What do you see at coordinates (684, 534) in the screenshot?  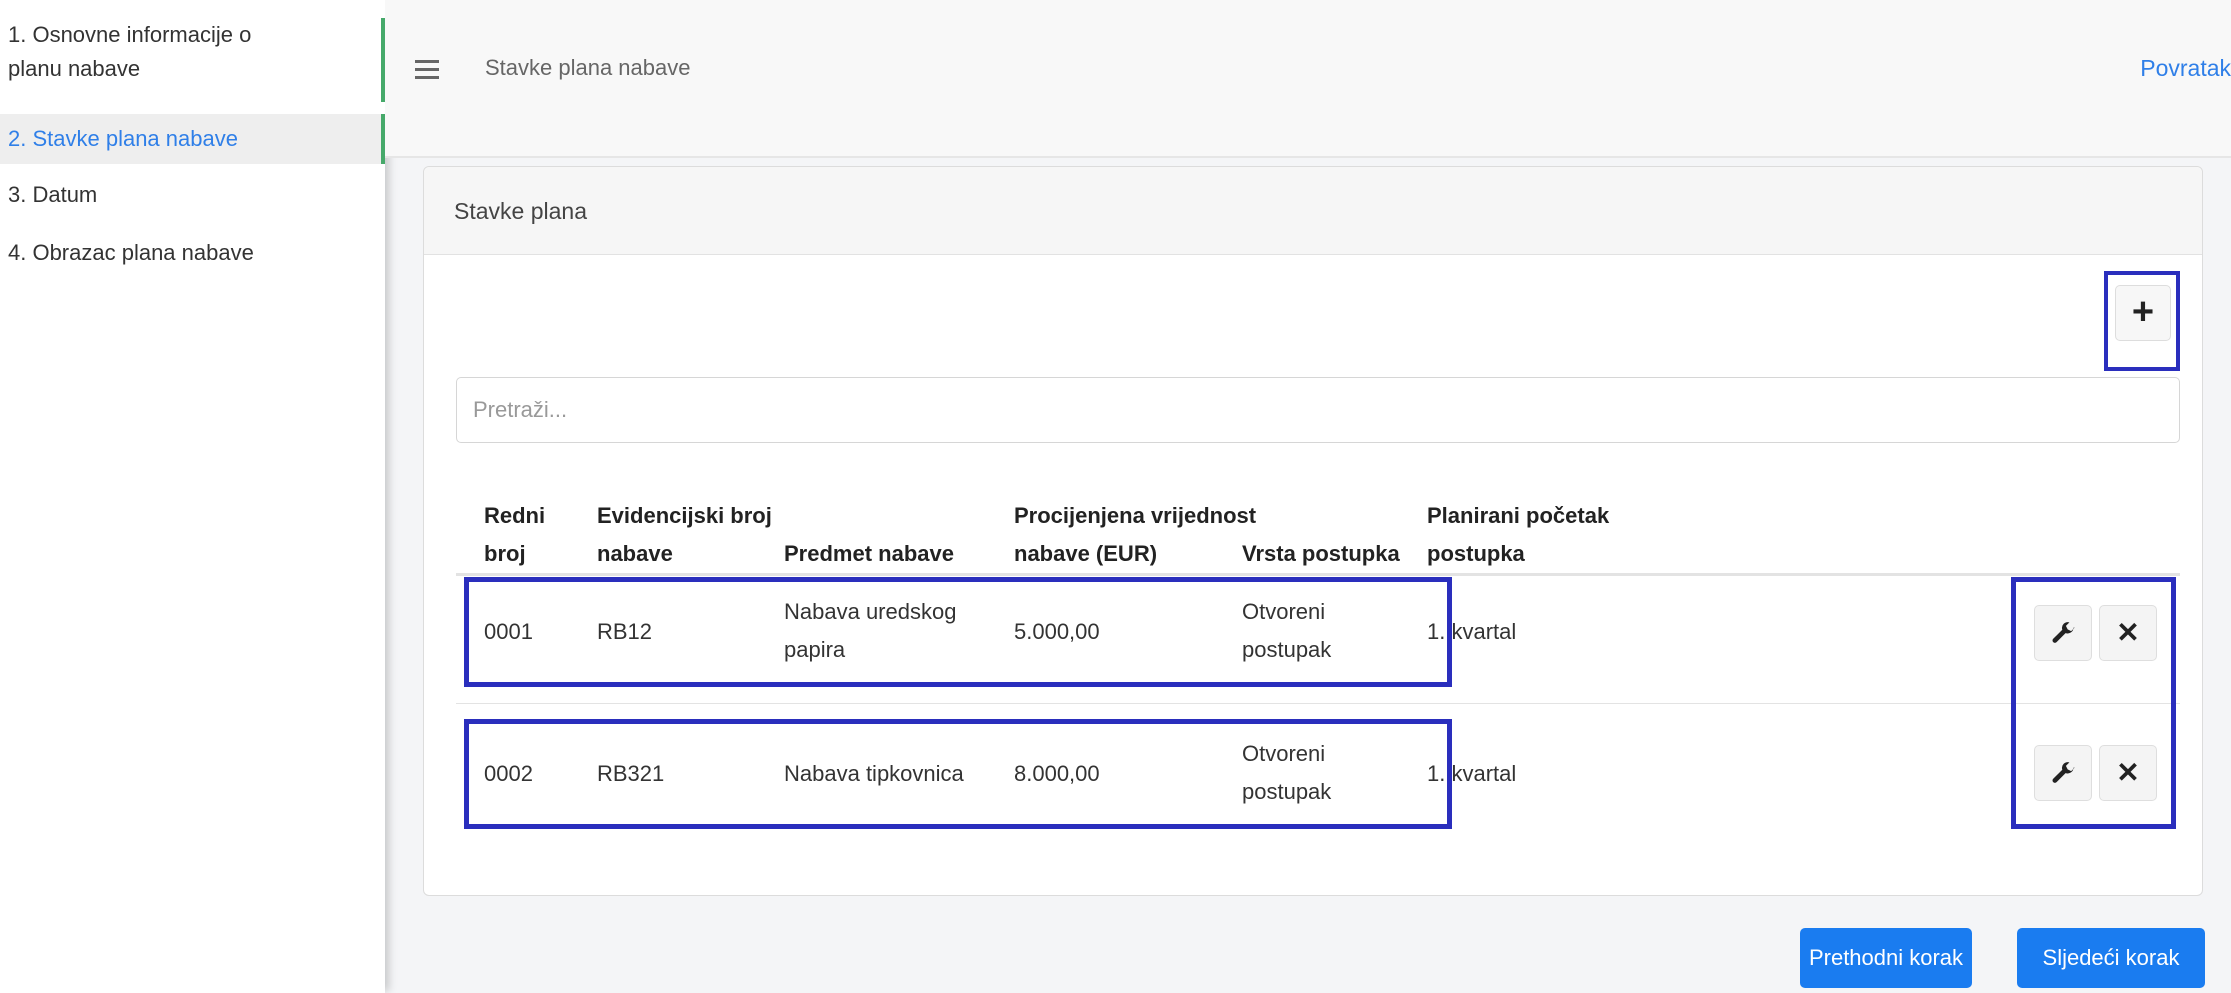 I see `col-header-evidencijski-broj: Evidencijski broj nabave` at bounding box center [684, 534].